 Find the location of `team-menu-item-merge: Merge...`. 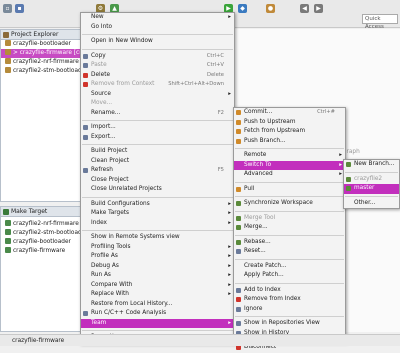

team-menu-item-merge: Merge... is located at coordinates (289, 228).